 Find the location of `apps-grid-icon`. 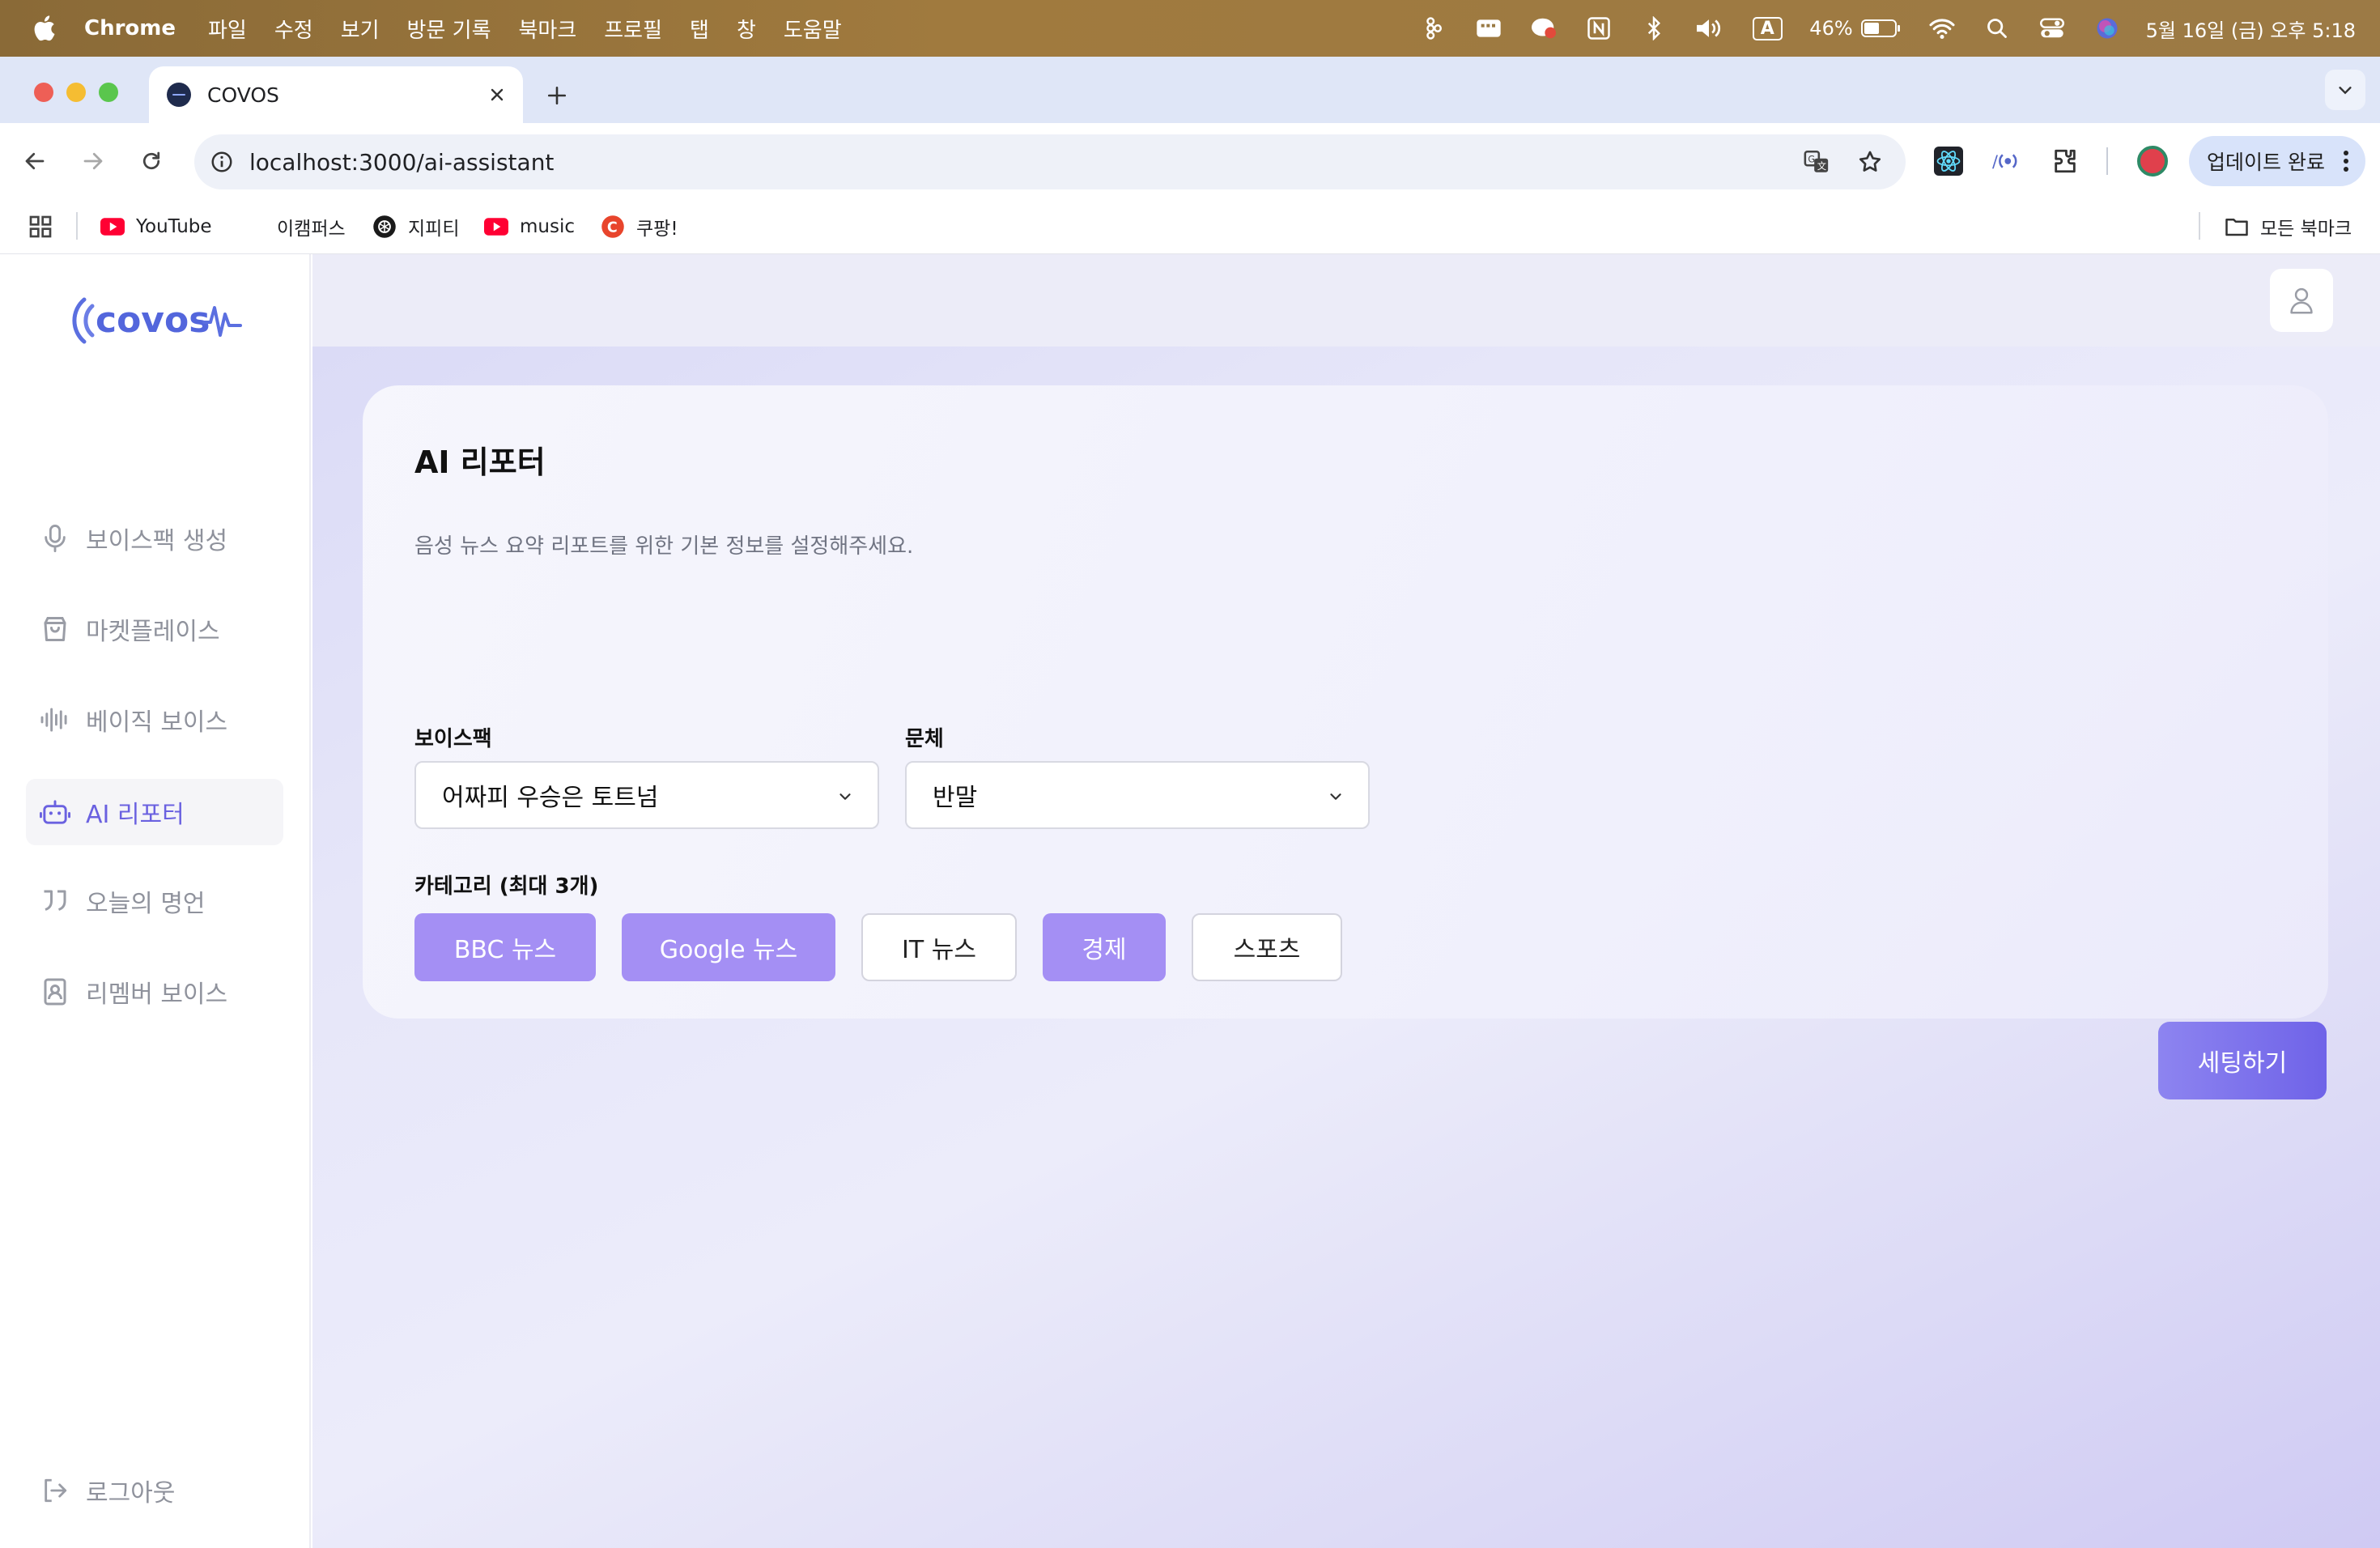

apps-grid-icon is located at coordinates (40, 227).